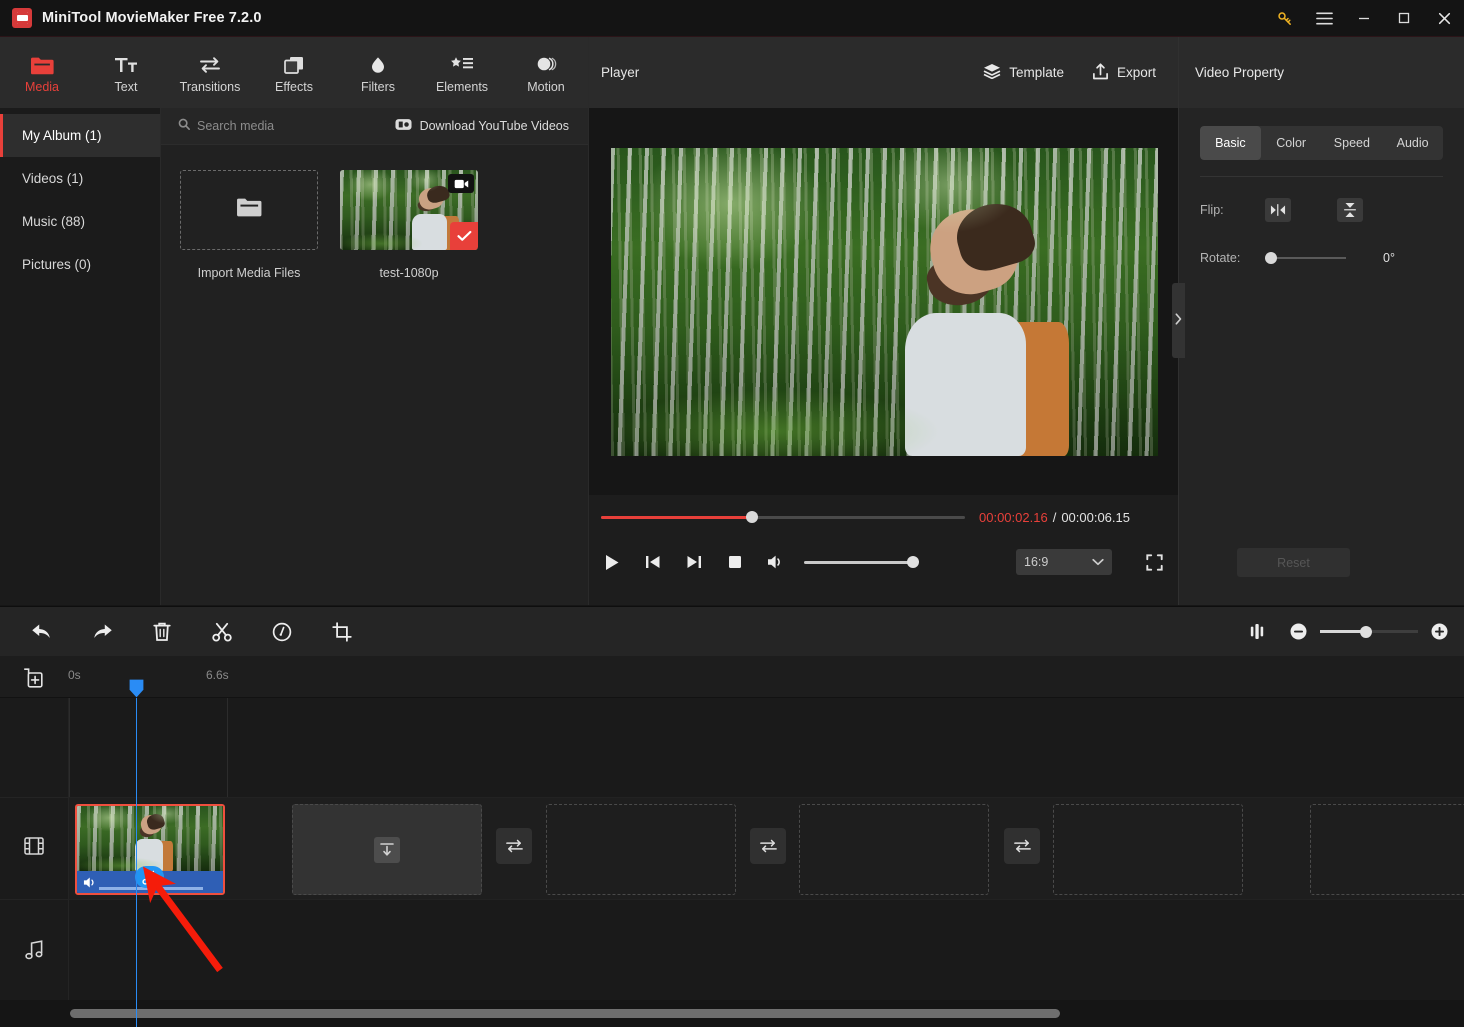 The image size is (1464, 1027). I want to click on tab-basic: Basic, so click(1230, 143).